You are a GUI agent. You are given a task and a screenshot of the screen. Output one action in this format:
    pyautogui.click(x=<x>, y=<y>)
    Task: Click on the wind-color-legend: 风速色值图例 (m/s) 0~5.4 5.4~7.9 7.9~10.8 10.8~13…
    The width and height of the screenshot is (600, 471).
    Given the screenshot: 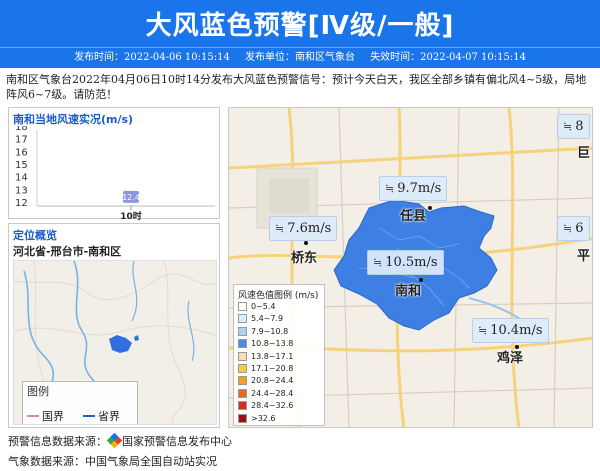 What is the action you would take?
    pyautogui.click(x=279, y=355)
    